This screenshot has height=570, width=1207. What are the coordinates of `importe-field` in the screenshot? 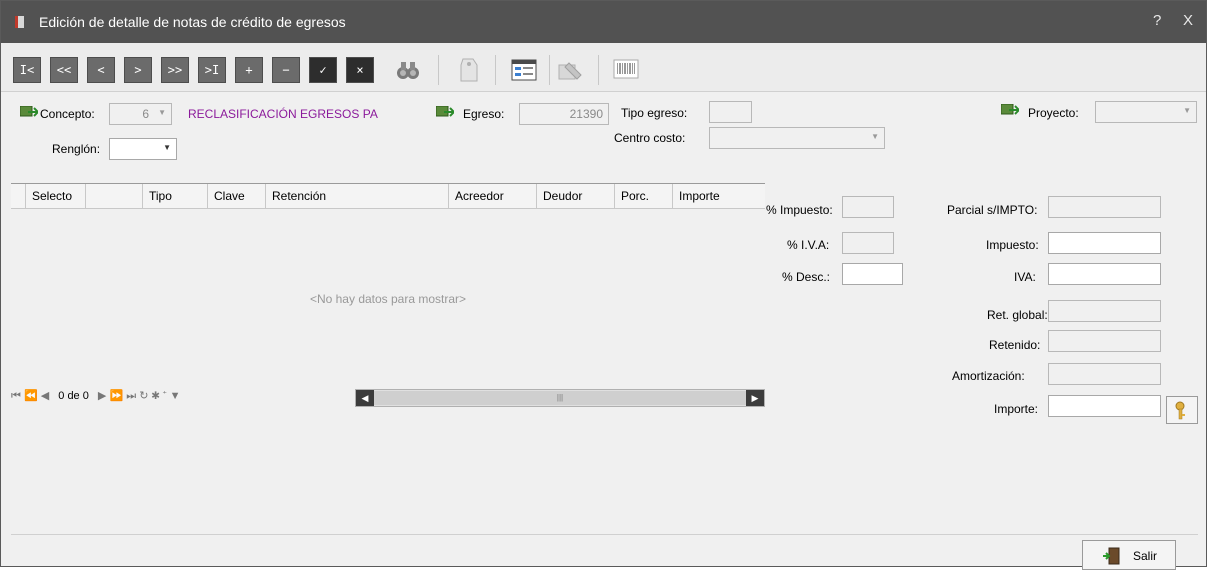 It's located at (1104, 406).